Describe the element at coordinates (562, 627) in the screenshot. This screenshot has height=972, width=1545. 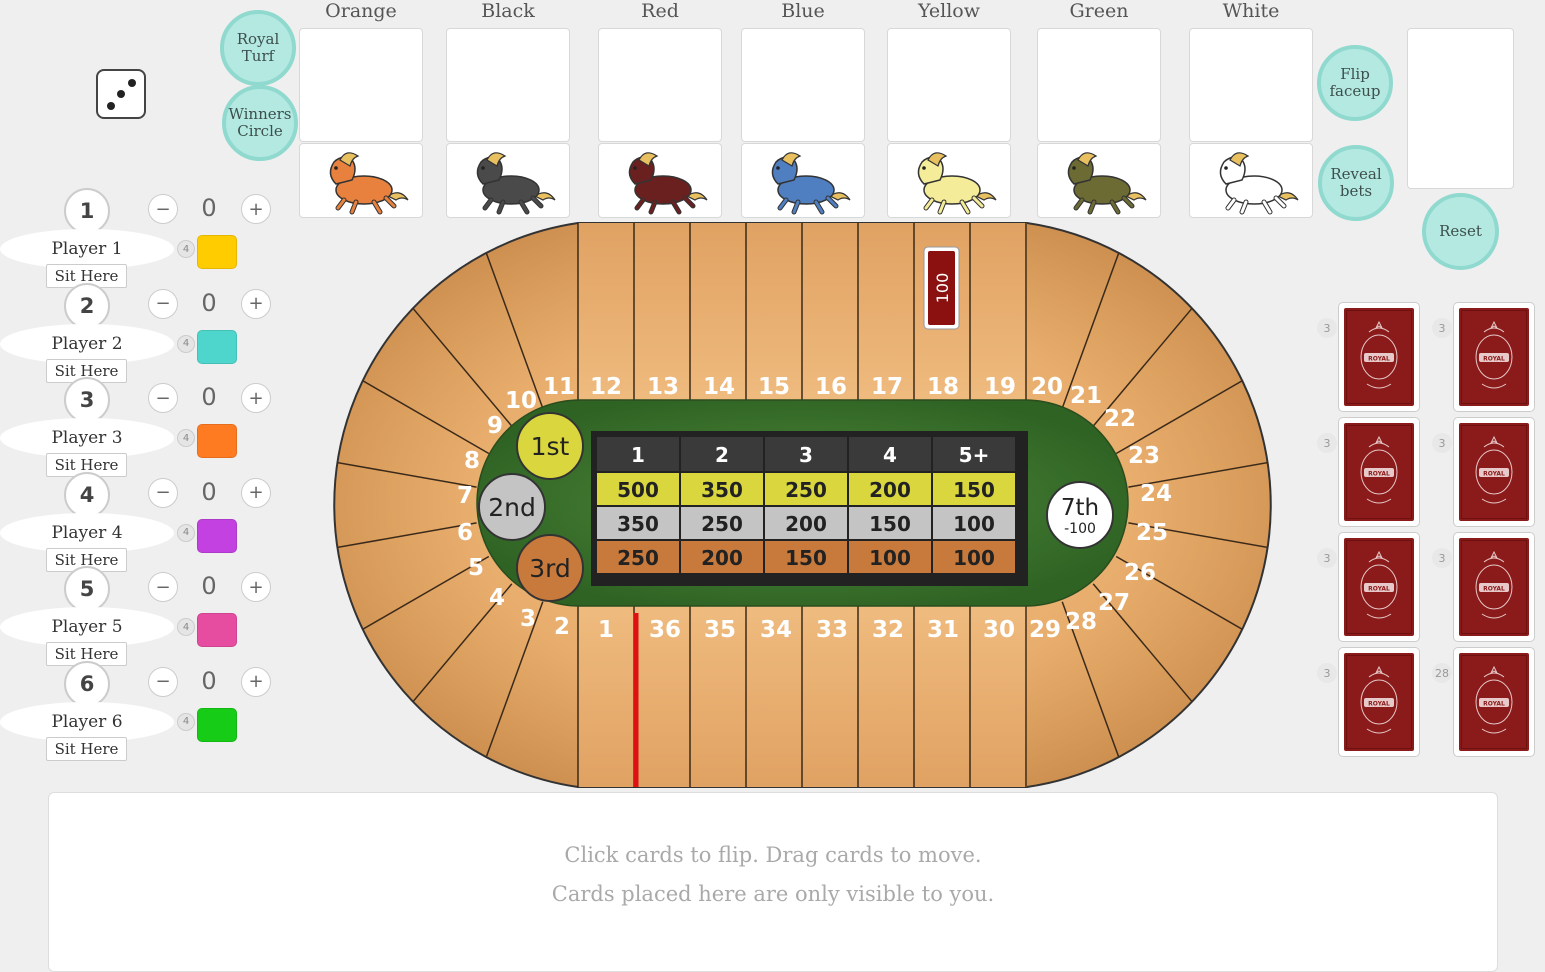
I see `track-space-number: 2` at that location.